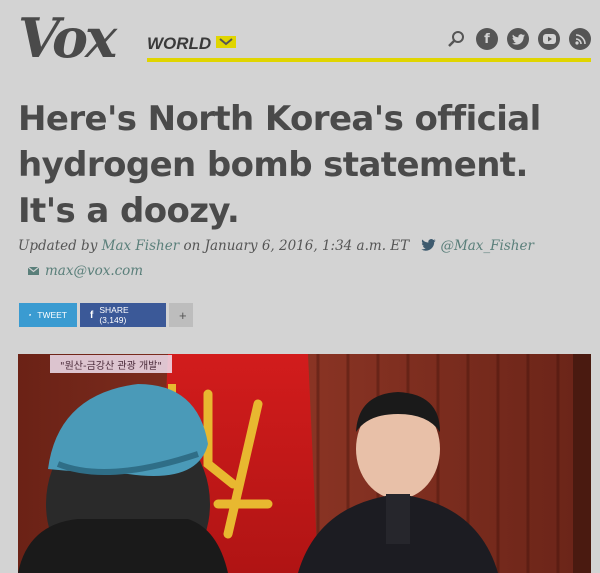 Image resolution: width=600 pixels, height=573 pixels. Describe the element at coordinates (52, 315) in the screenshot. I see `tweet-label: TWEET` at that location.